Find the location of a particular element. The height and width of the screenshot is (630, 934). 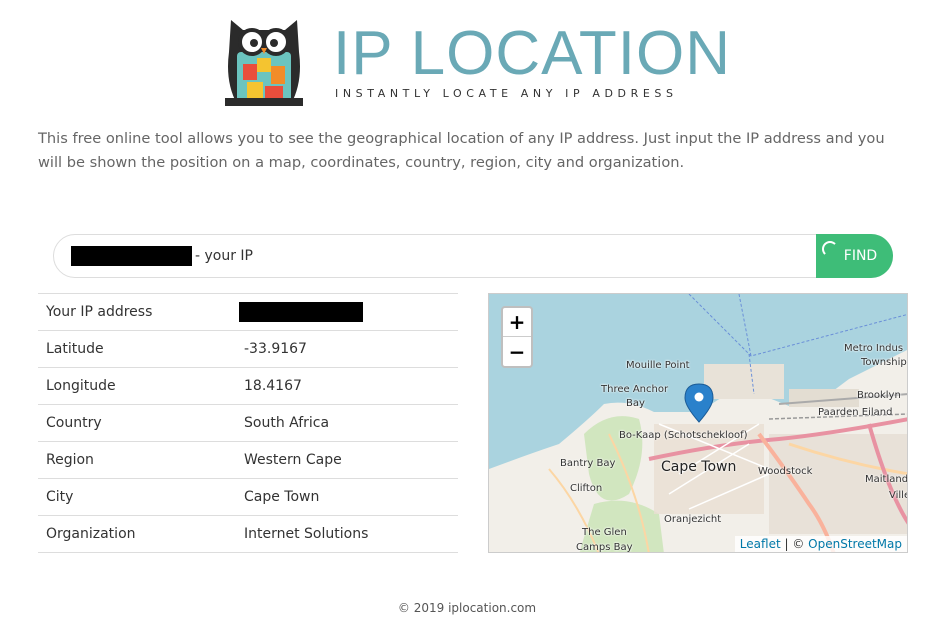

map-label: Ville is located at coordinates (898, 495).